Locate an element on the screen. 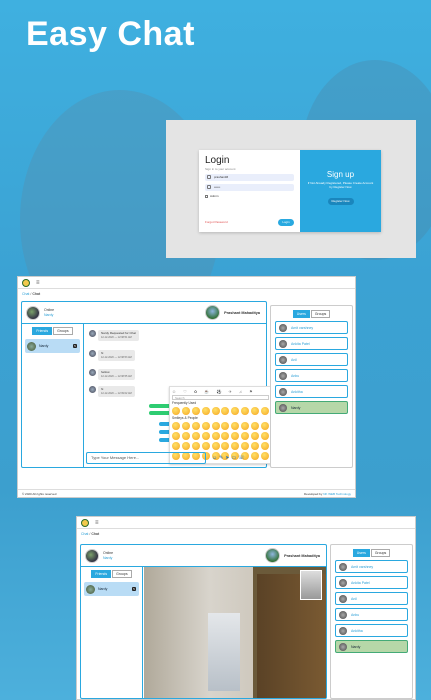 The image size is (431, 700). footer-copyright: © 2020 All rights reserved is located at coordinates (39, 493).